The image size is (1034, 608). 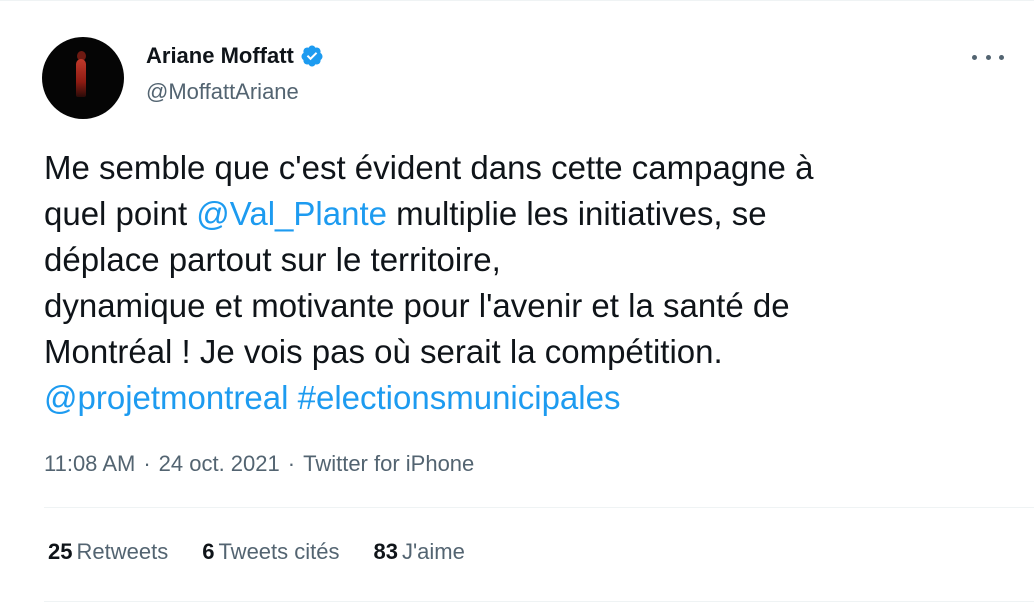 What do you see at coordinates (122, 551) in the screenshot?
I see `retweets-label: Retweets` at bounding box center [122, 551].